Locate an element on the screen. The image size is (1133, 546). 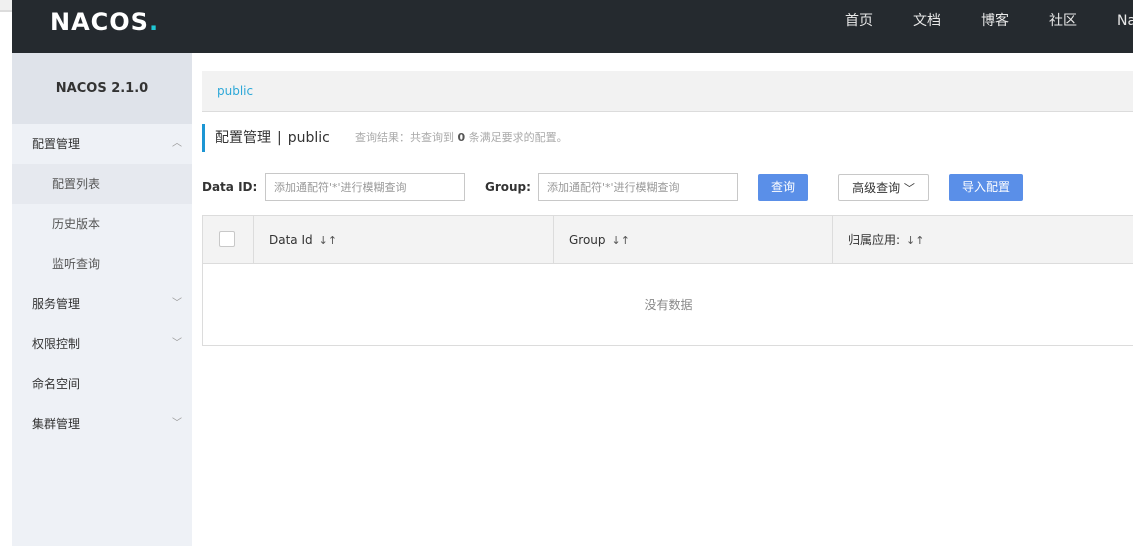
sidebar-item-service-management: 服务管理 ﹀ is located at coordinates (102, 304).